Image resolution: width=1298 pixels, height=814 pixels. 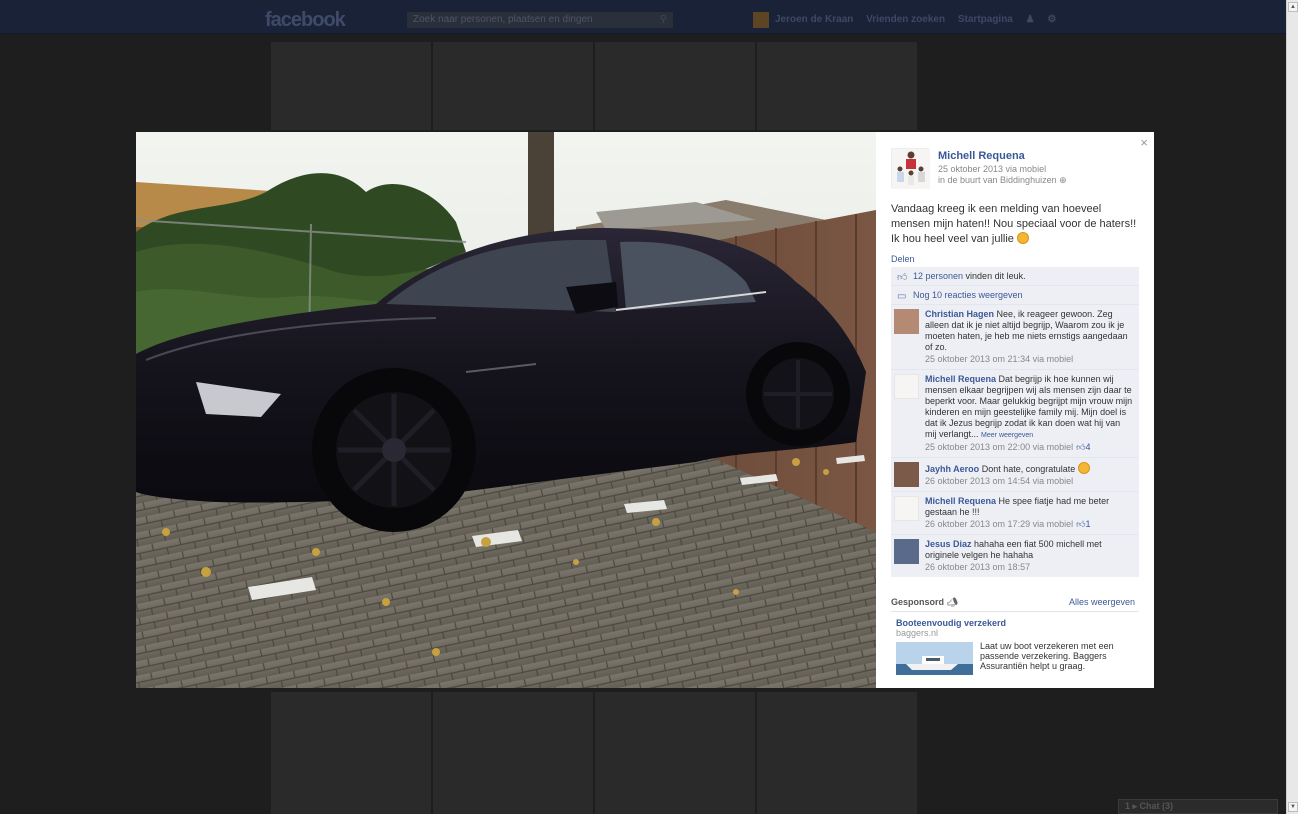 I want to click on commenter-name: Jayhh Aeroo, so click(x=952, y=469).